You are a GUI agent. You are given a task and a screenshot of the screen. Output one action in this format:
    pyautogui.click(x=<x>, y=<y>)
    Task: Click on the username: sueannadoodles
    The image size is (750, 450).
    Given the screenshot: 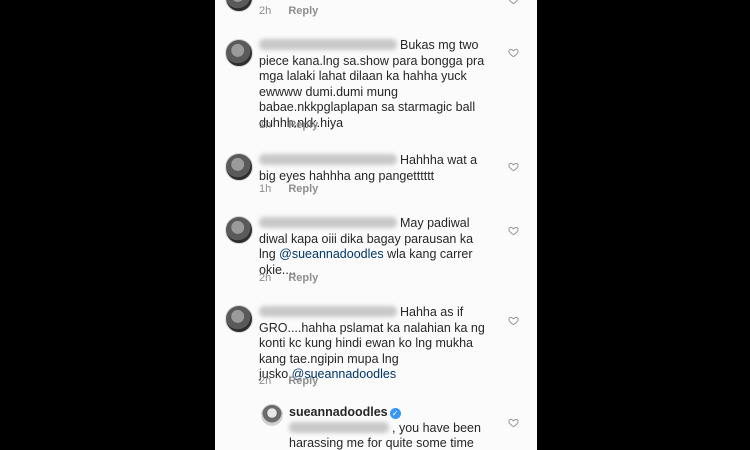 What is the action you would take?
    pyautogui.click(x=338, y=412)
    